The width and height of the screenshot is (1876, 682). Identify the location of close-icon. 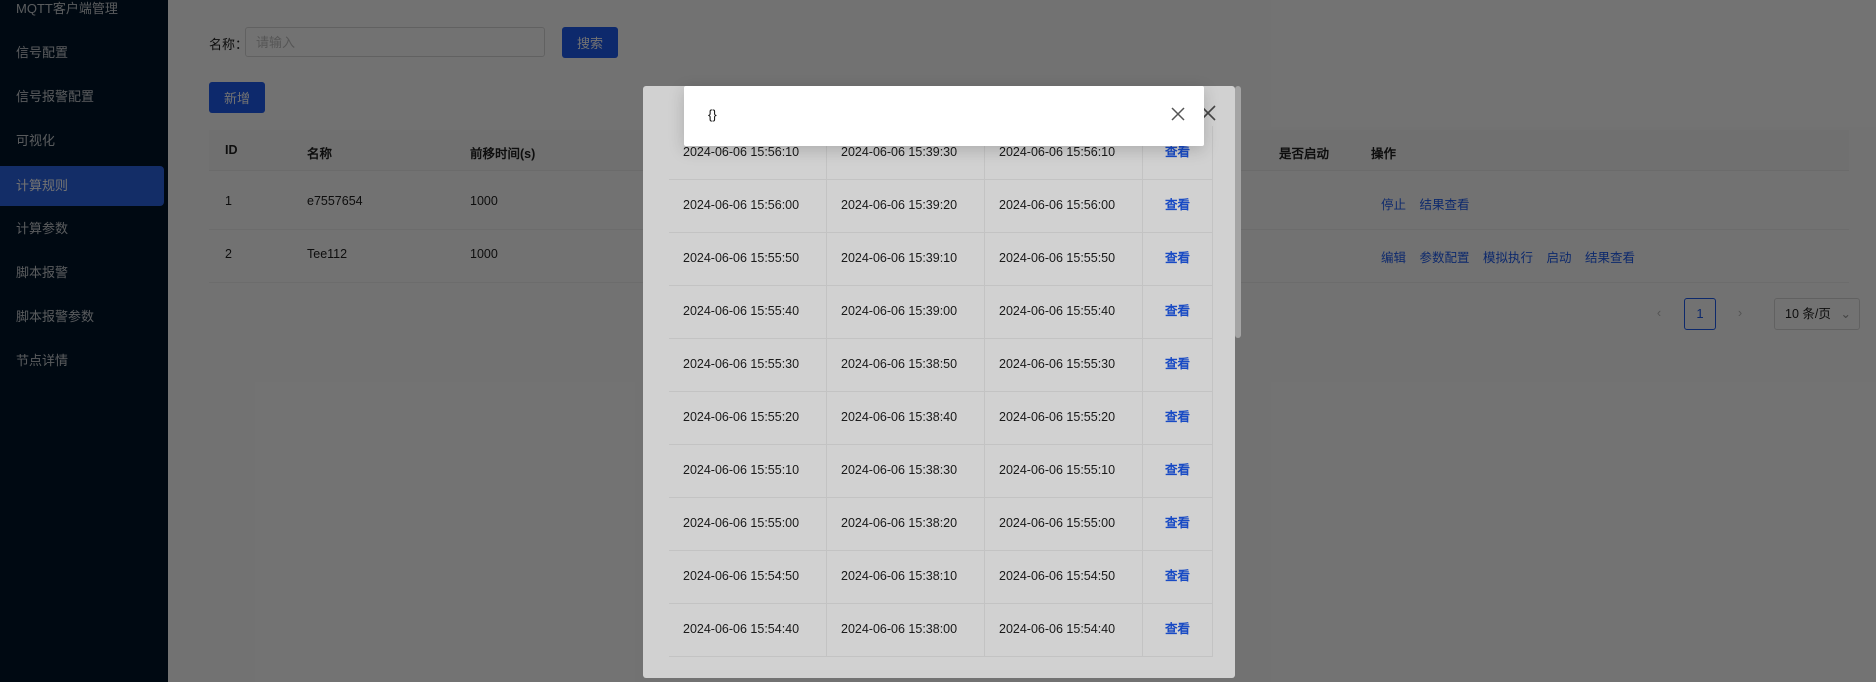
(1178, 114).